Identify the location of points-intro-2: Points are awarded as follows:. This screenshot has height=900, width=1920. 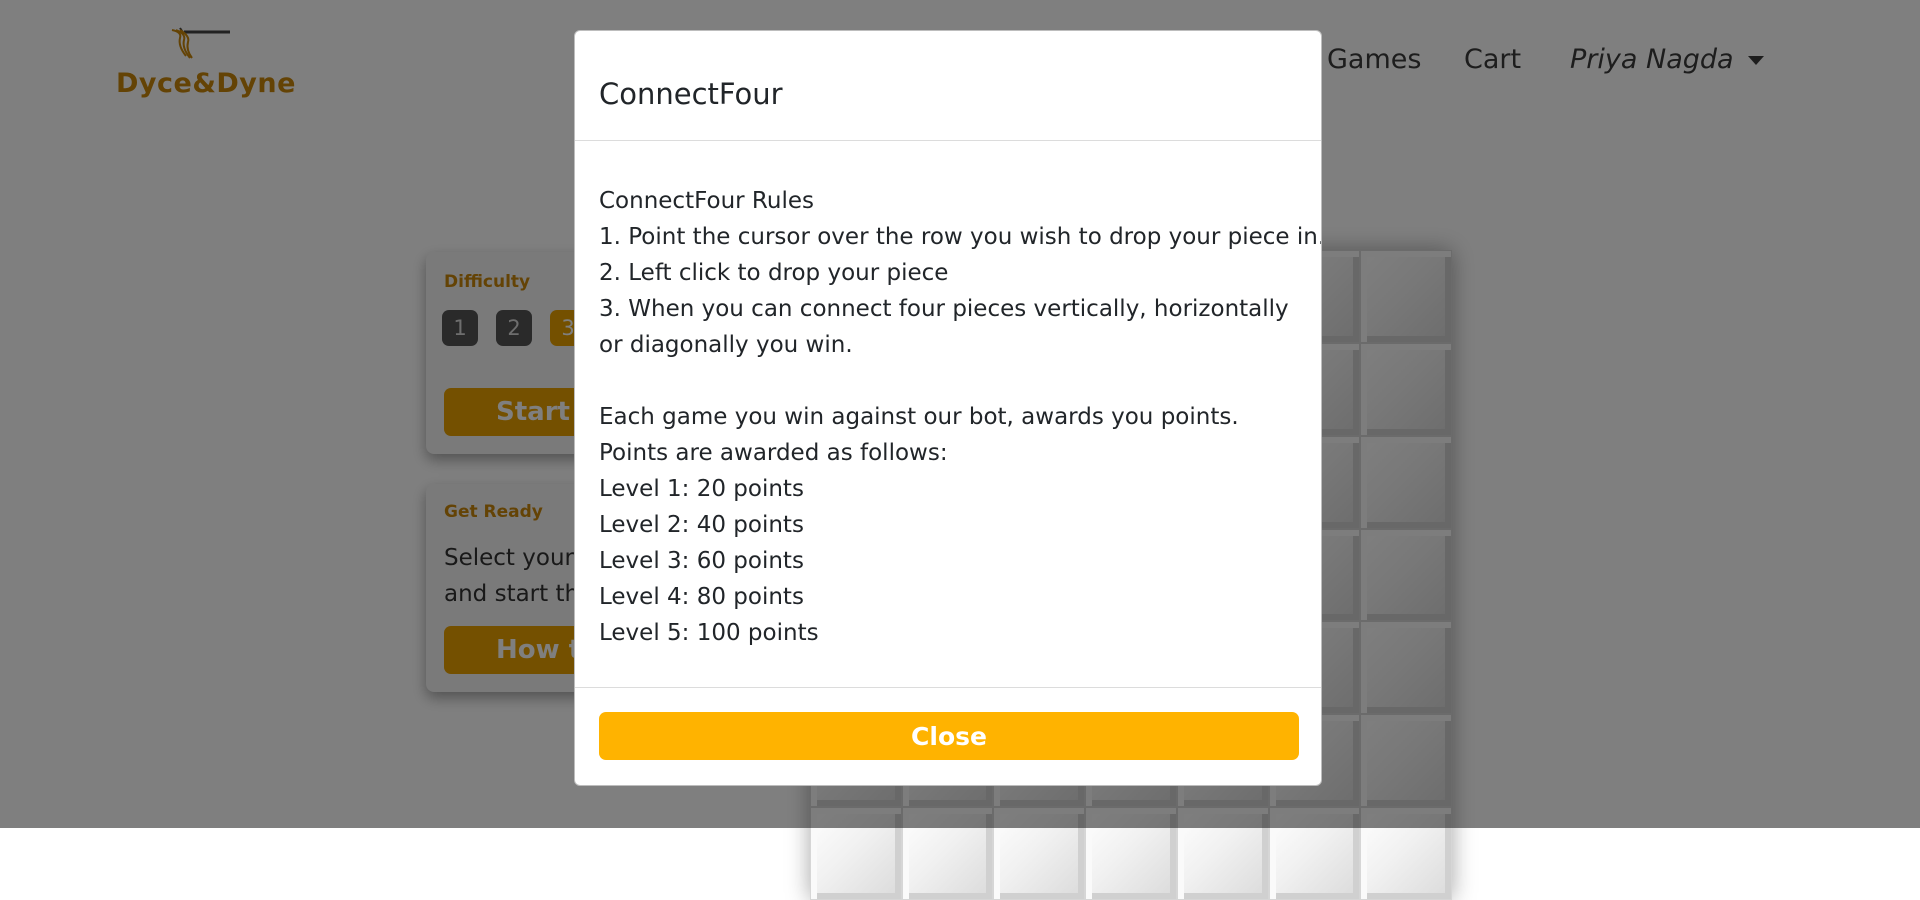
(773, 453).